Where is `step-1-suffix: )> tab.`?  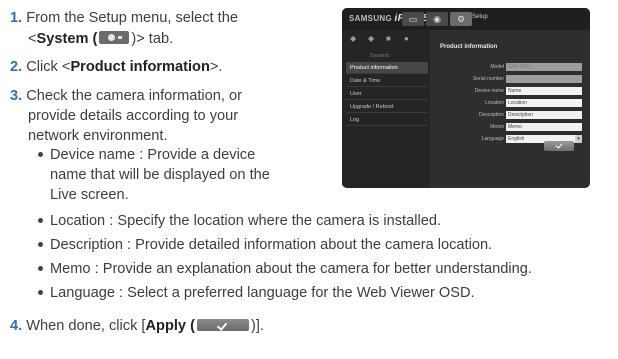
step-1-suffix: )> tab. is located at coordinates (152, 39).